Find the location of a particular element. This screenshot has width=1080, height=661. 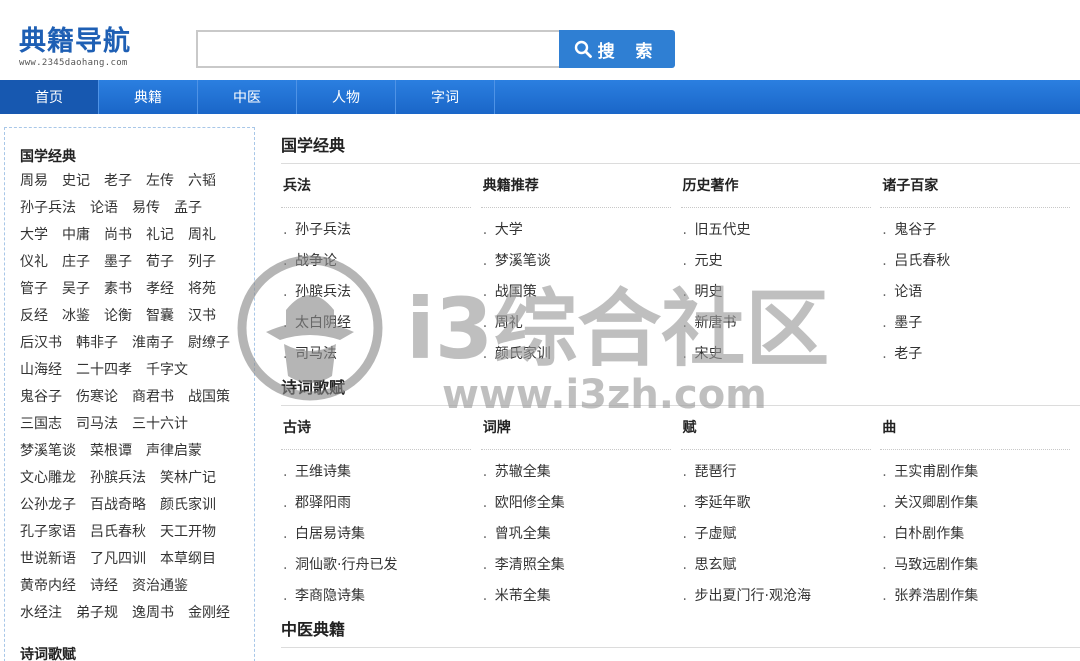

sidebar-link: 金刚经 is located at coordinates (209, 618).